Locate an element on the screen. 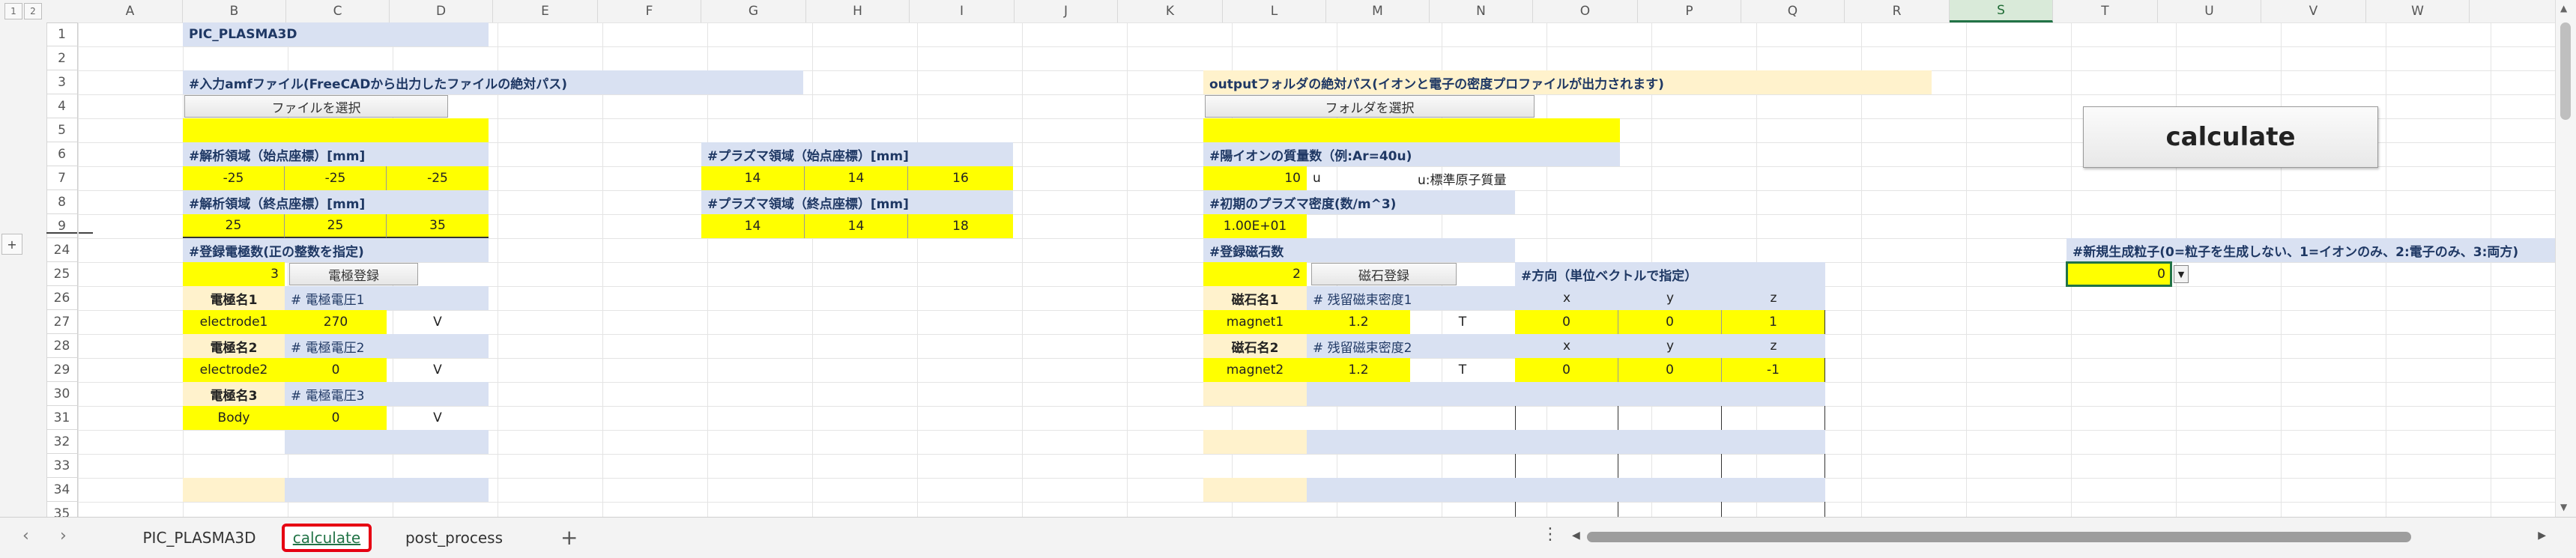 The height and width of the screenshot is (558, 2576). cell-electrode1-voltage-label: # 電極電圧1 is located at coordinates (387, 298).